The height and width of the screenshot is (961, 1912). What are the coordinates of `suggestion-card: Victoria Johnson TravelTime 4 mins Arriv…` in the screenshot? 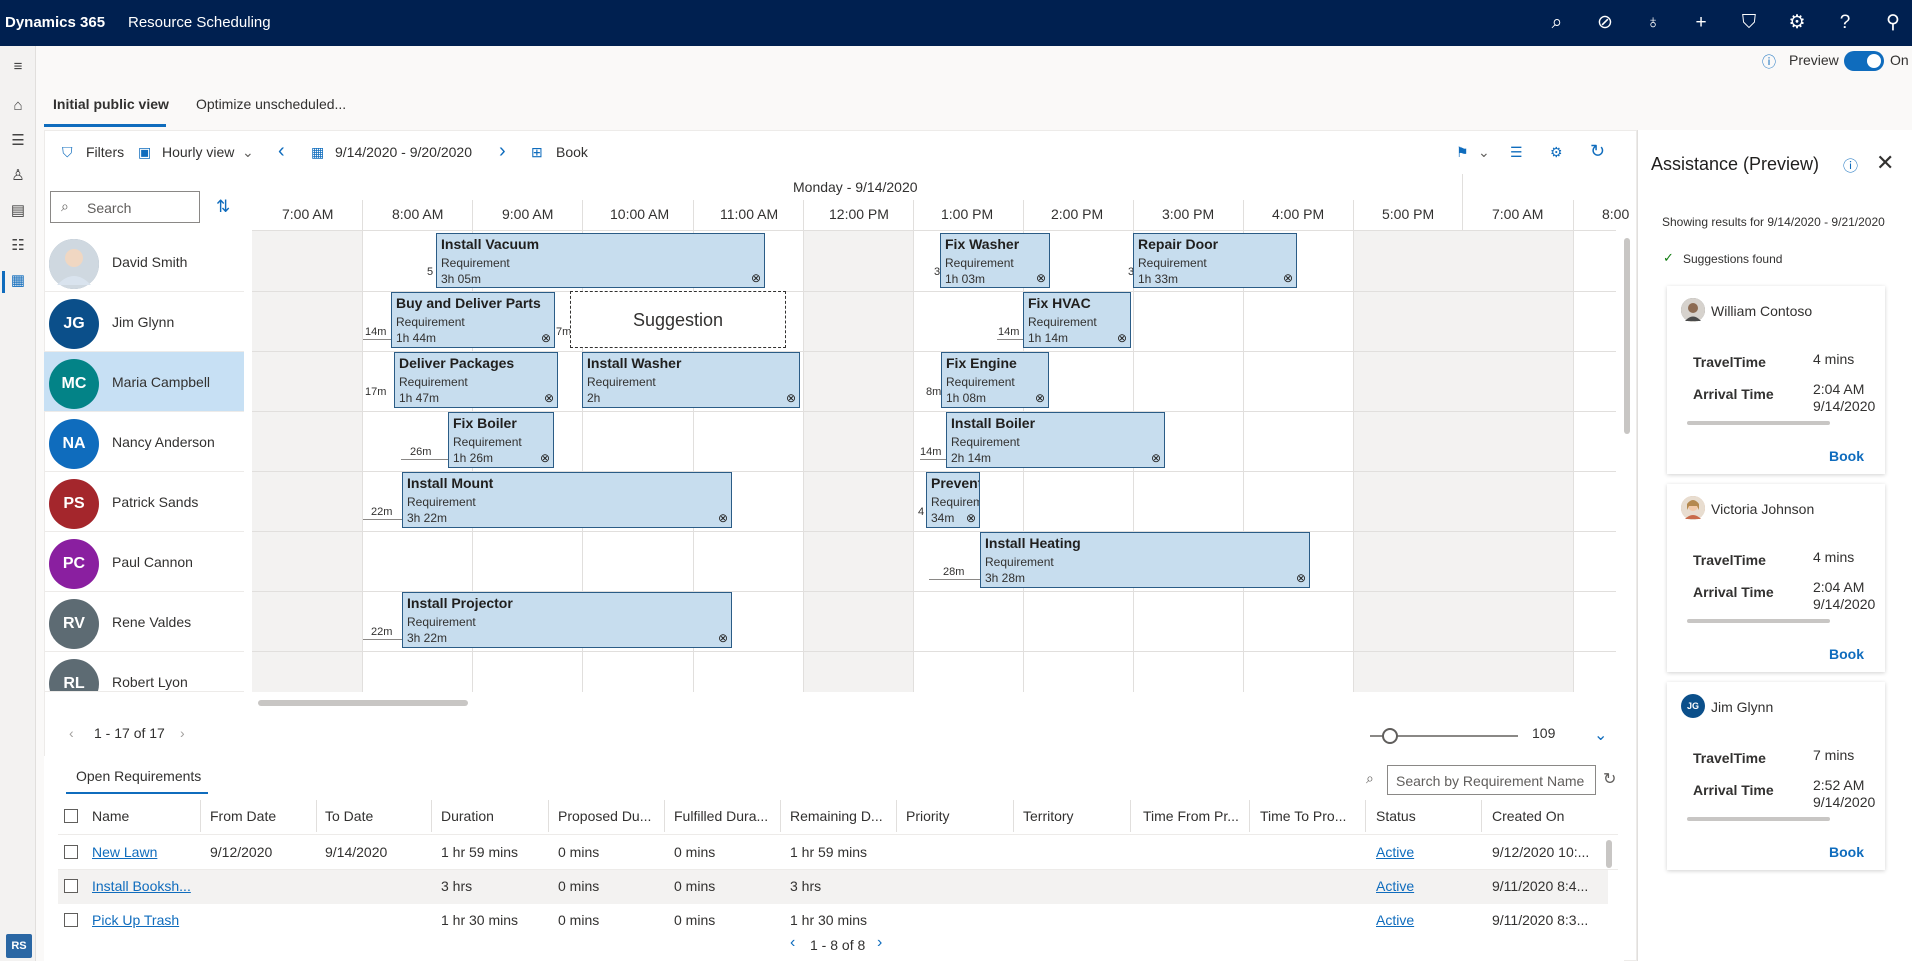 It's located at (1776, 578).